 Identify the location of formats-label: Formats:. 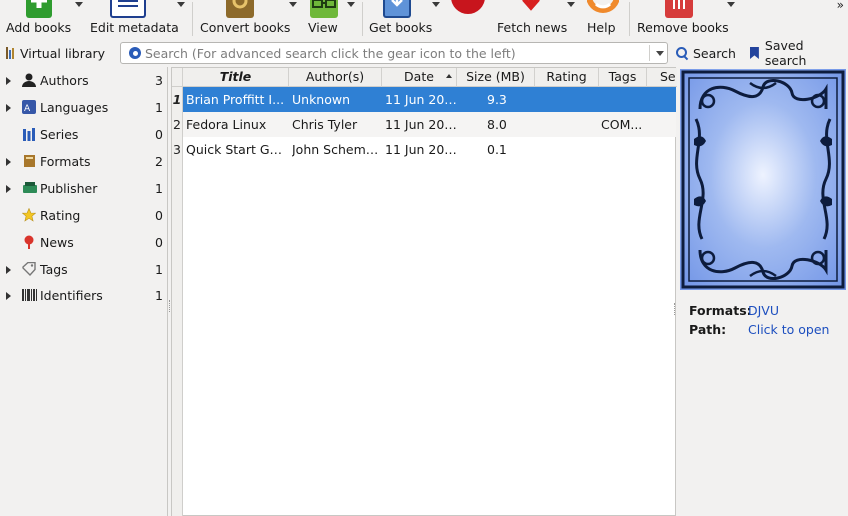
(720, 310).